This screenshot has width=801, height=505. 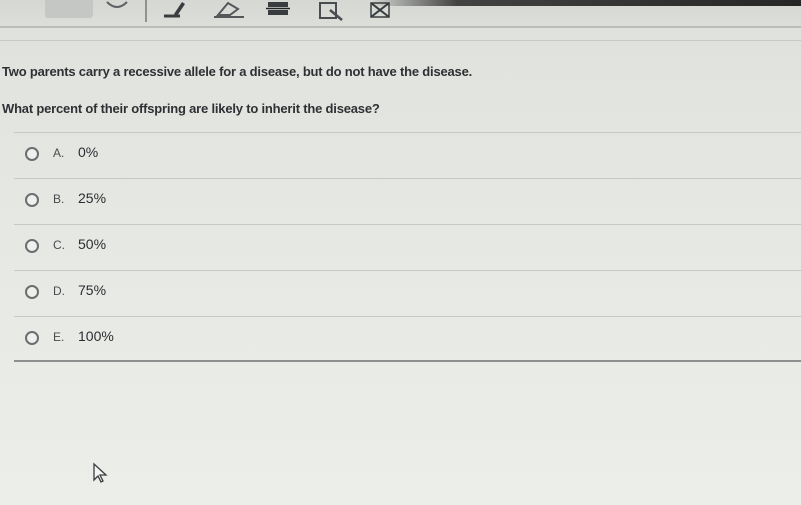 What do you see at coordinates (586, 3) in the screenshot?
I see `toolbar-shadow` at bounding box center [586, 3].